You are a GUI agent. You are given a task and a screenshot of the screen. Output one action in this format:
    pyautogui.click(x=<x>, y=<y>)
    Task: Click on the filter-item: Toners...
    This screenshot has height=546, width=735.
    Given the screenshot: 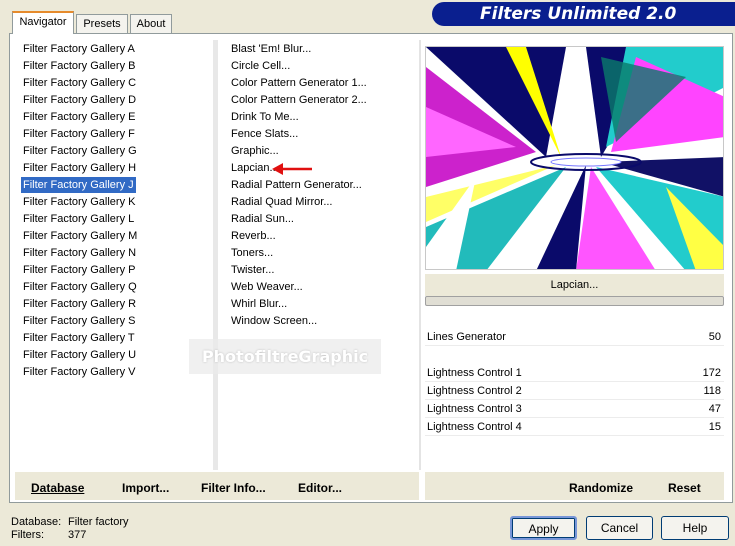 What is the action you would take?
    pyautogui.click(x=252, y=253)
    